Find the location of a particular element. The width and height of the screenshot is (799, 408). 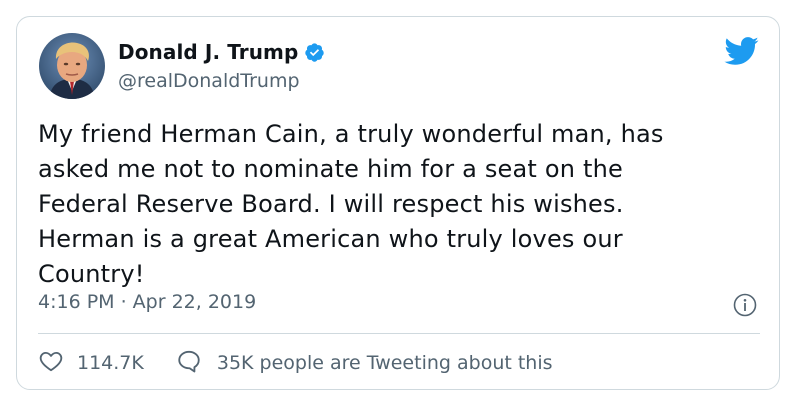

author-name-row: Donald J. Trump is located at coordinates (221, 52).